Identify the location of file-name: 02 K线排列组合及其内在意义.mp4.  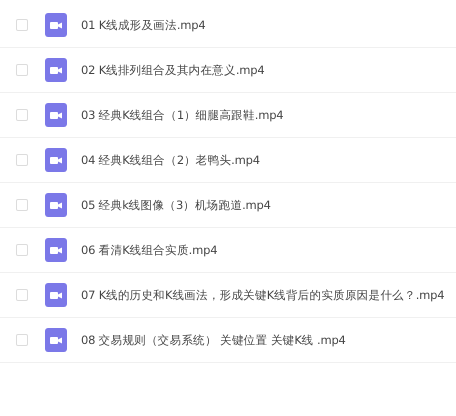
(173, 70).